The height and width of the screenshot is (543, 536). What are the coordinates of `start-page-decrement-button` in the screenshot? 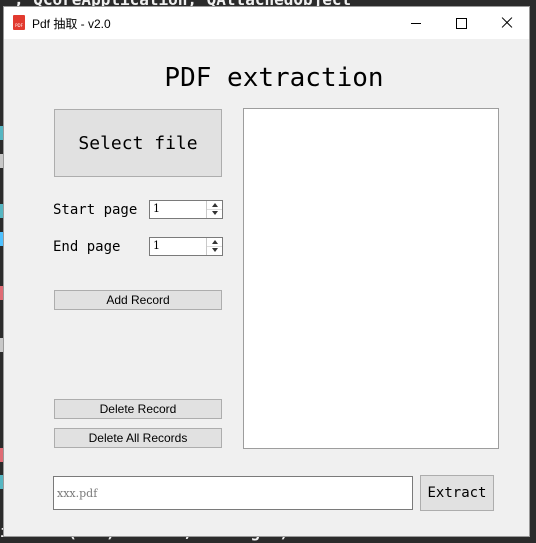 It's located at (214, 213).